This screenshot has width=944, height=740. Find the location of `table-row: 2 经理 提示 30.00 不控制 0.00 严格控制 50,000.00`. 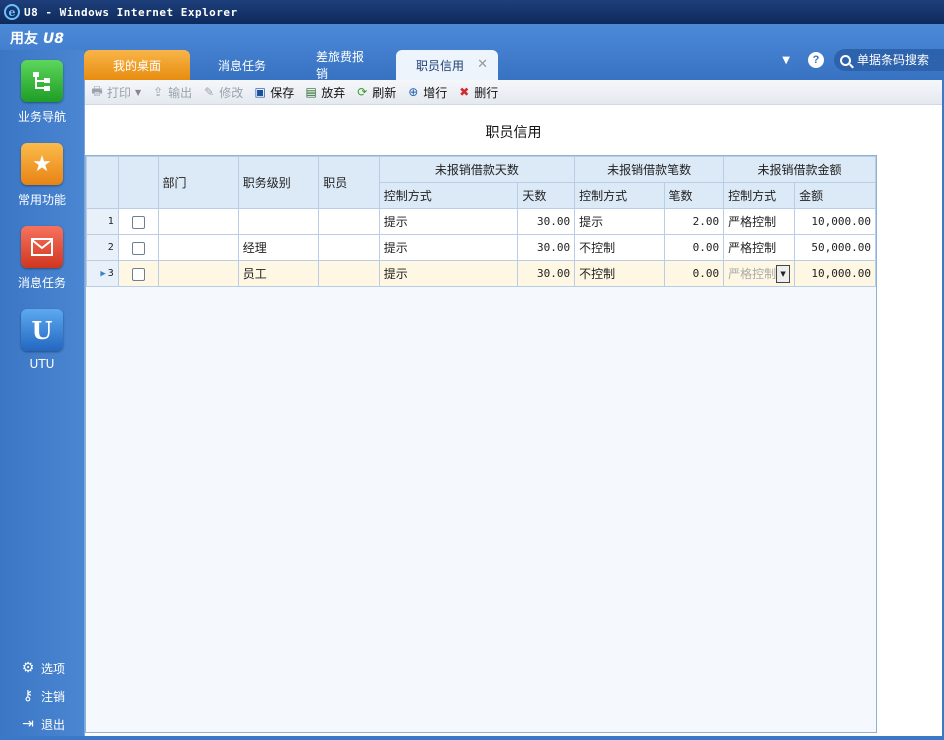

table-row: 2 经理 提示 30.00 不控制 0.00 严格控制 50,000.00 is located at coordinates (481, 247).